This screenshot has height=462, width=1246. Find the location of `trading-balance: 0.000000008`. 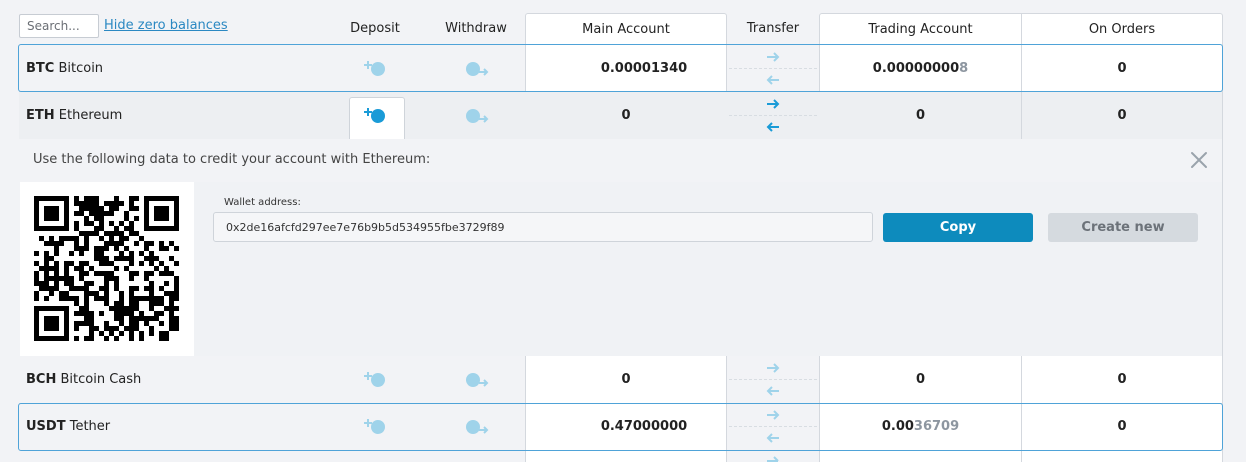

trading-balance: 0.000000008 is located at coordinates (920, 68).